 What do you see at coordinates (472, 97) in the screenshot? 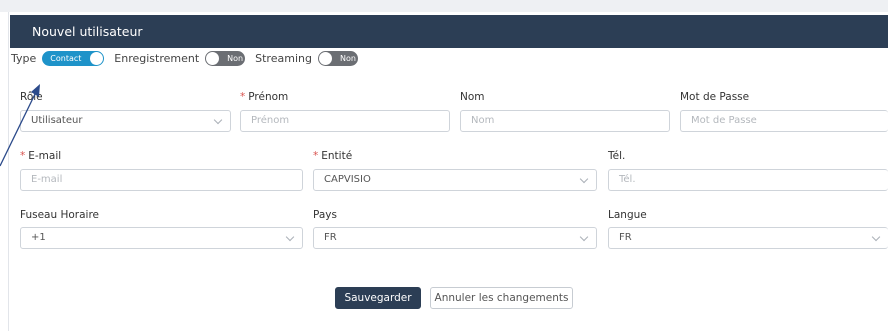
I see `last-name-label: Nom` at bounding box center [472, 97].